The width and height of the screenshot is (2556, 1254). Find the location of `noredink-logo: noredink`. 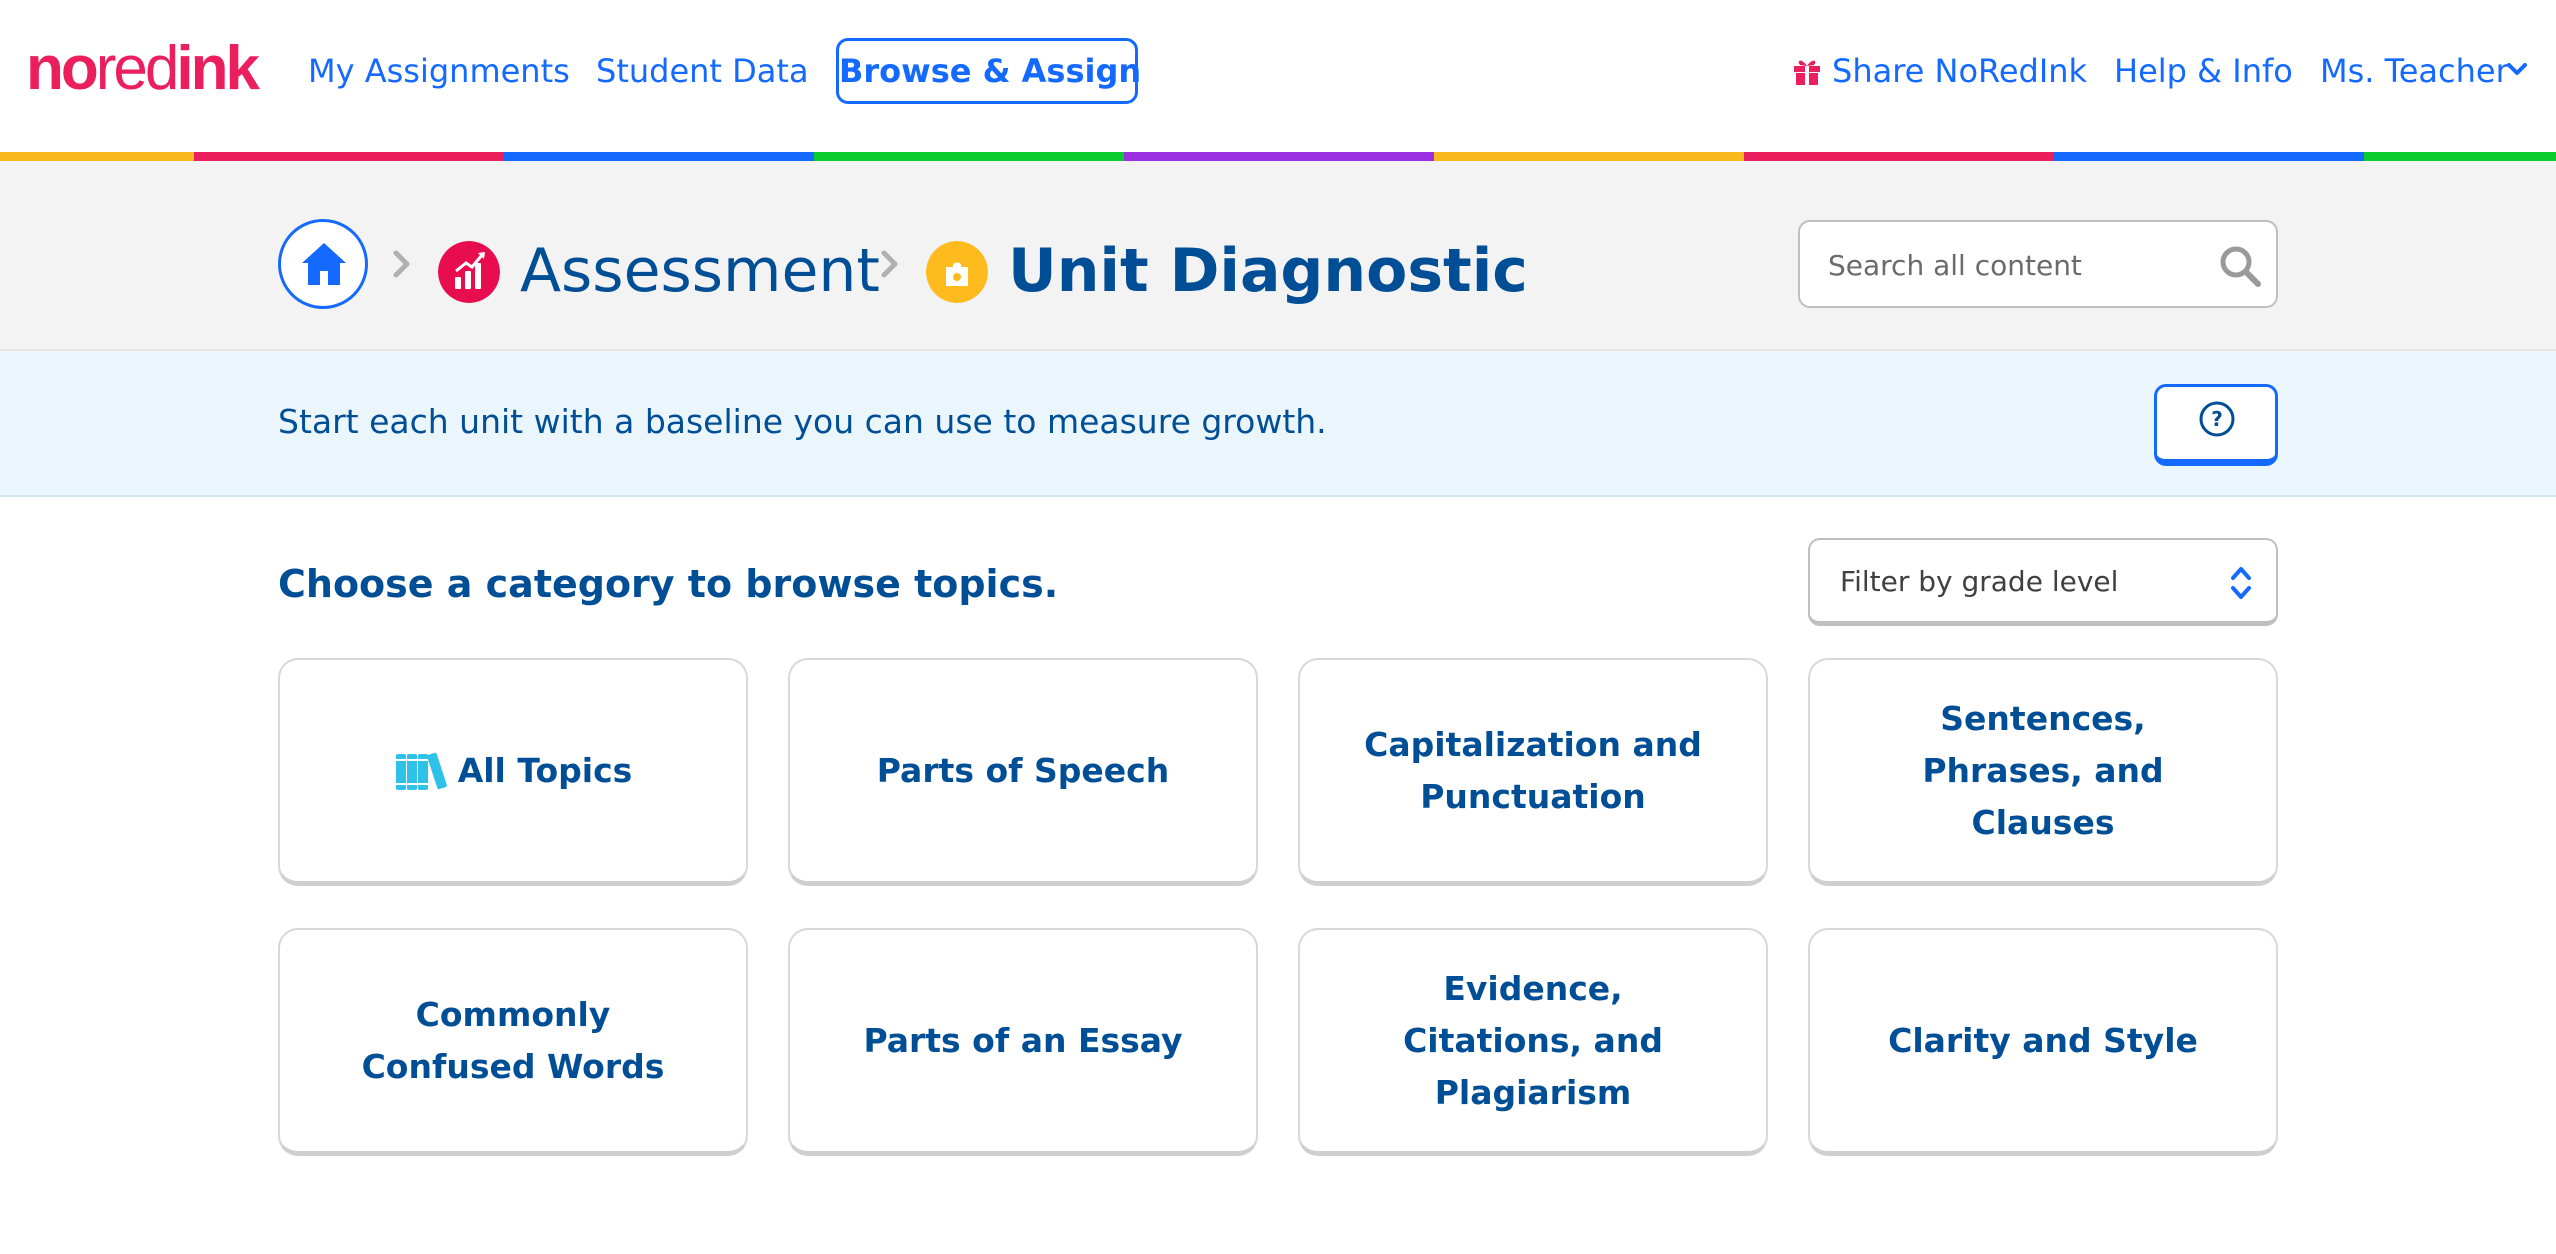

noredink-logo: noredink is located at coordinates (143, 69).